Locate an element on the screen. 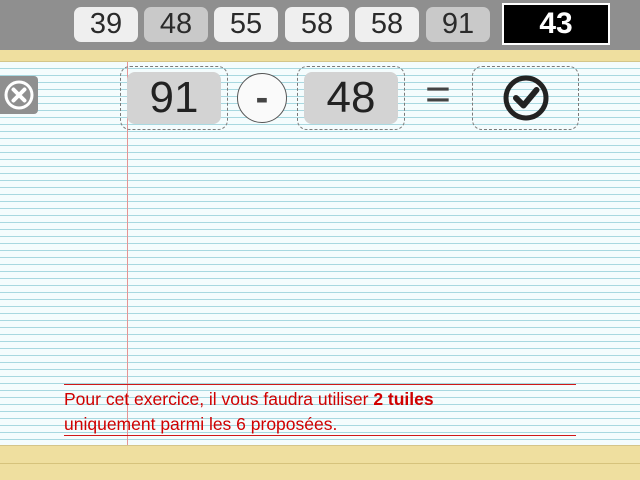  operand1-slot: 91 is located at coordinates (174, 98).